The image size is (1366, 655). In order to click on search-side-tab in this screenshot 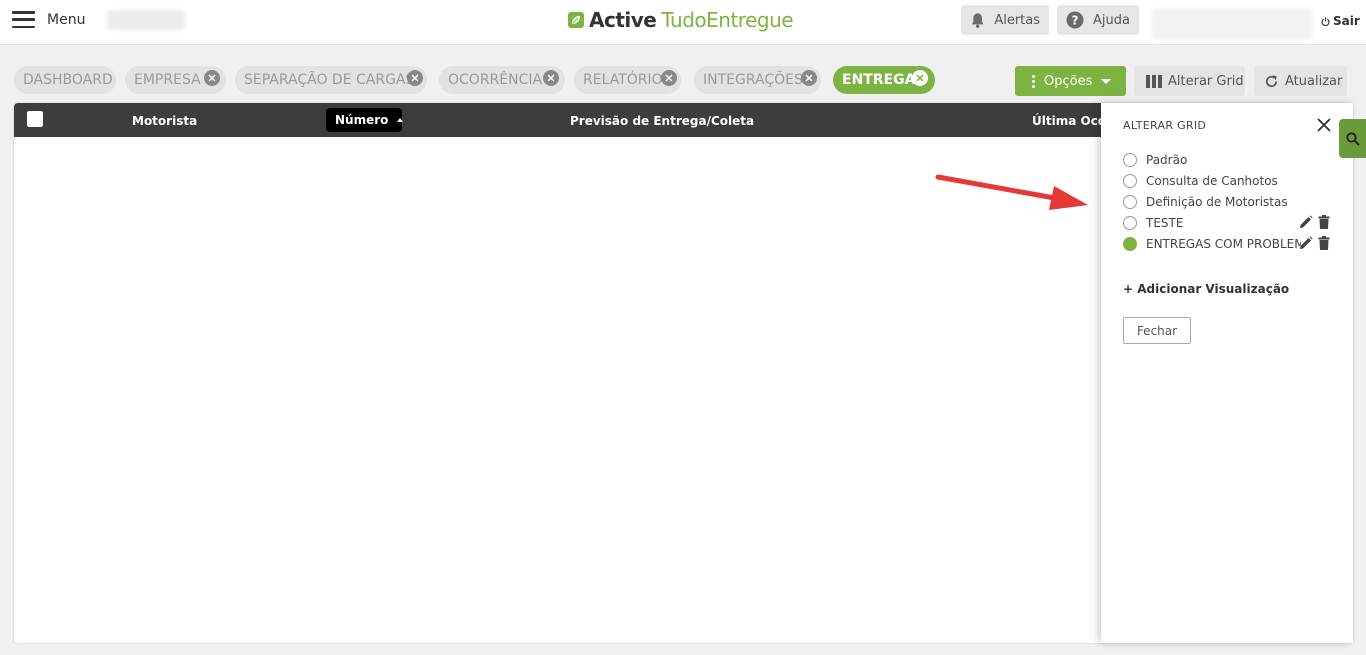, I will do `click(1352, 138)`.